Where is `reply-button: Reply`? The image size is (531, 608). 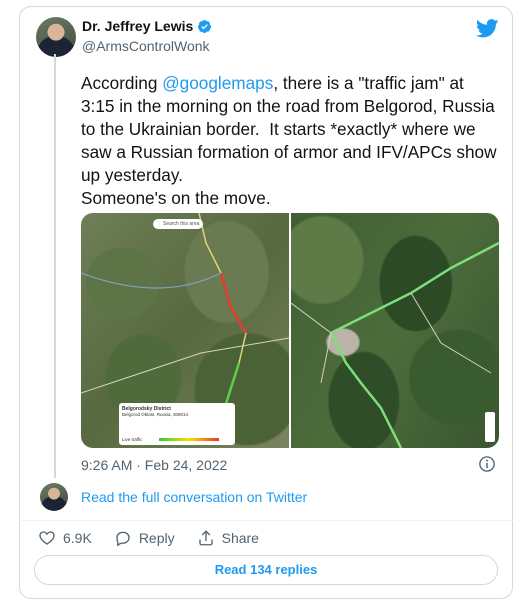
reply-button: Reply is located at coordinates (144, 538).